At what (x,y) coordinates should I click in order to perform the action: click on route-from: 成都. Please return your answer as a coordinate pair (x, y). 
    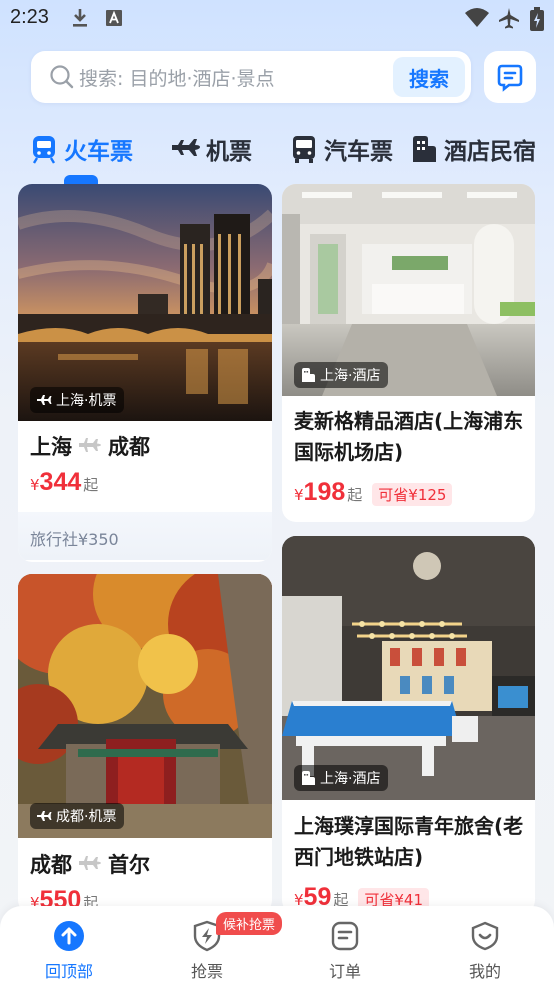
    Looking at the image, I should click on (51, 865).